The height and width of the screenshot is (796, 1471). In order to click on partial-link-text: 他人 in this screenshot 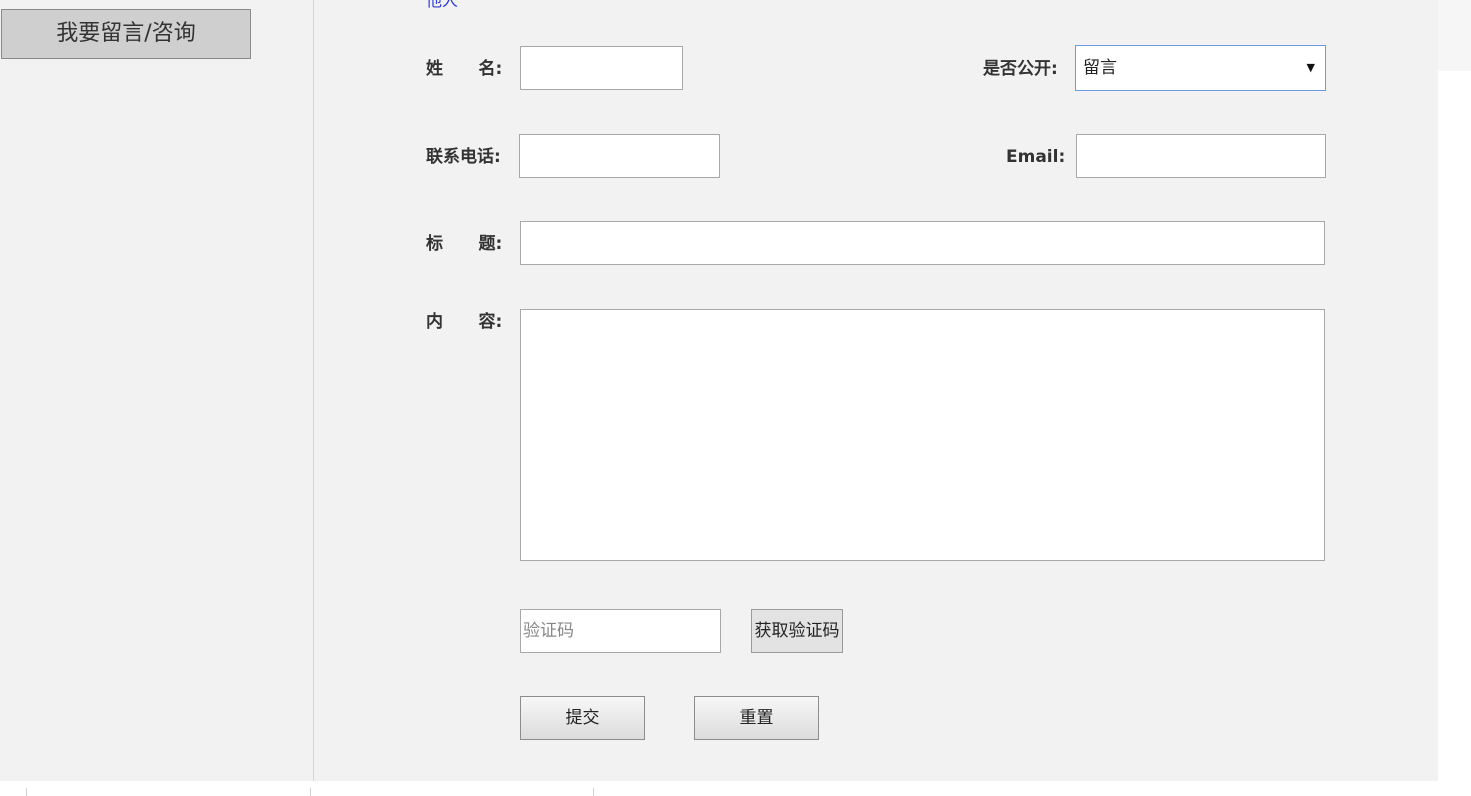, I will do `click(442, 5)`.